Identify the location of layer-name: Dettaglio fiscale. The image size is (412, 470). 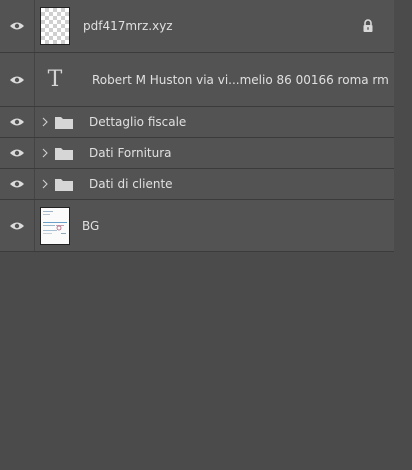
(138, 122).